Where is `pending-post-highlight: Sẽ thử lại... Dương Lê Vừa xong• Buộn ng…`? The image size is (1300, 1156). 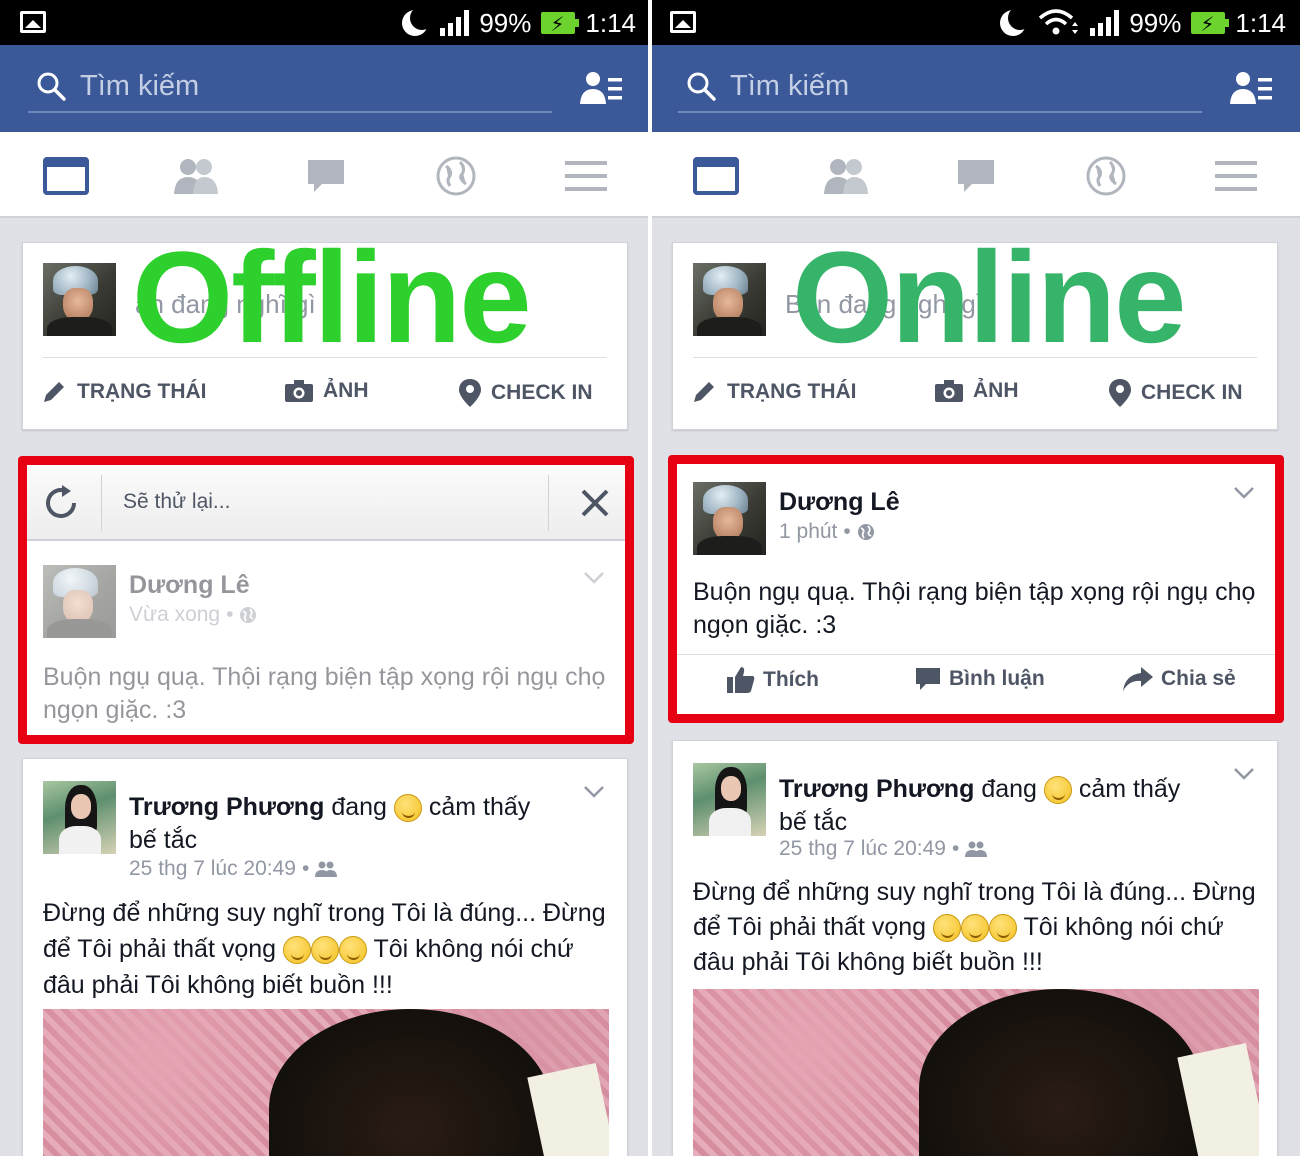
pending-post-highlight: Sẽ thử lại... Dương Lê Vừa xong• Buộn ng… is located at coordinates (326, 600).